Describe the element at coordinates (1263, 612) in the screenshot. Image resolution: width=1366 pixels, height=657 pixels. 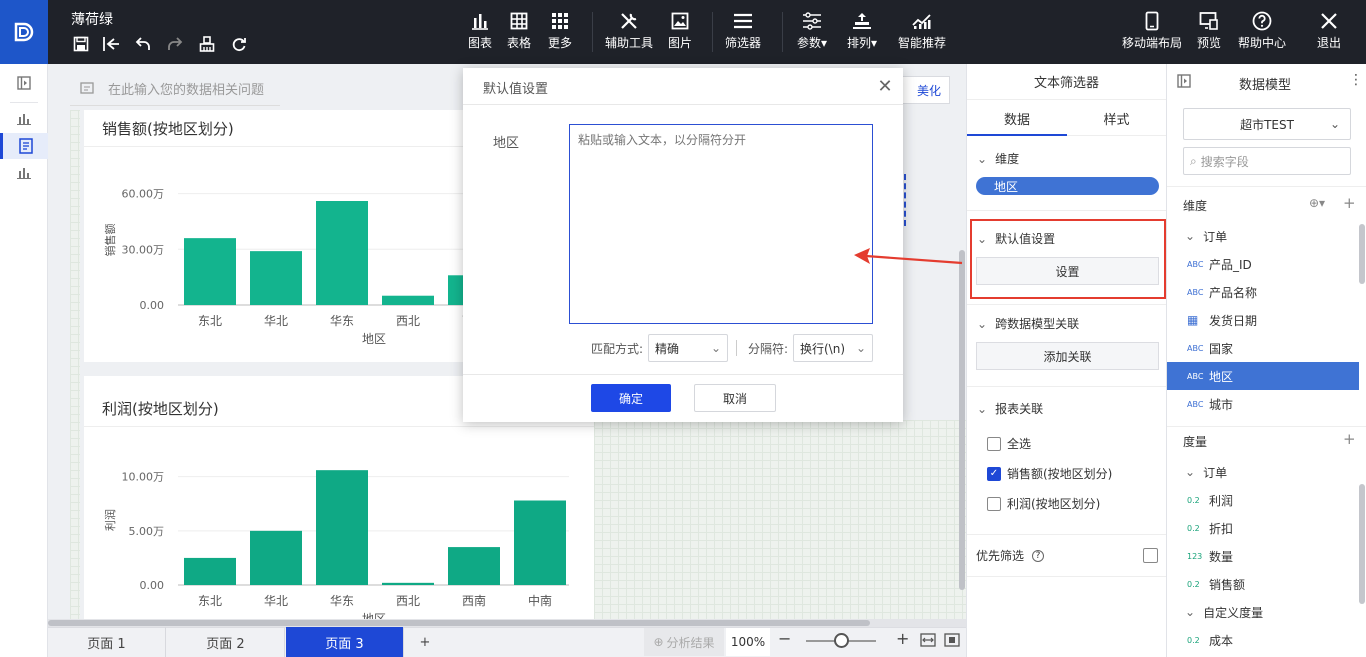
I see `custom-measure-group: ⌄ 自定义度量` at that location.